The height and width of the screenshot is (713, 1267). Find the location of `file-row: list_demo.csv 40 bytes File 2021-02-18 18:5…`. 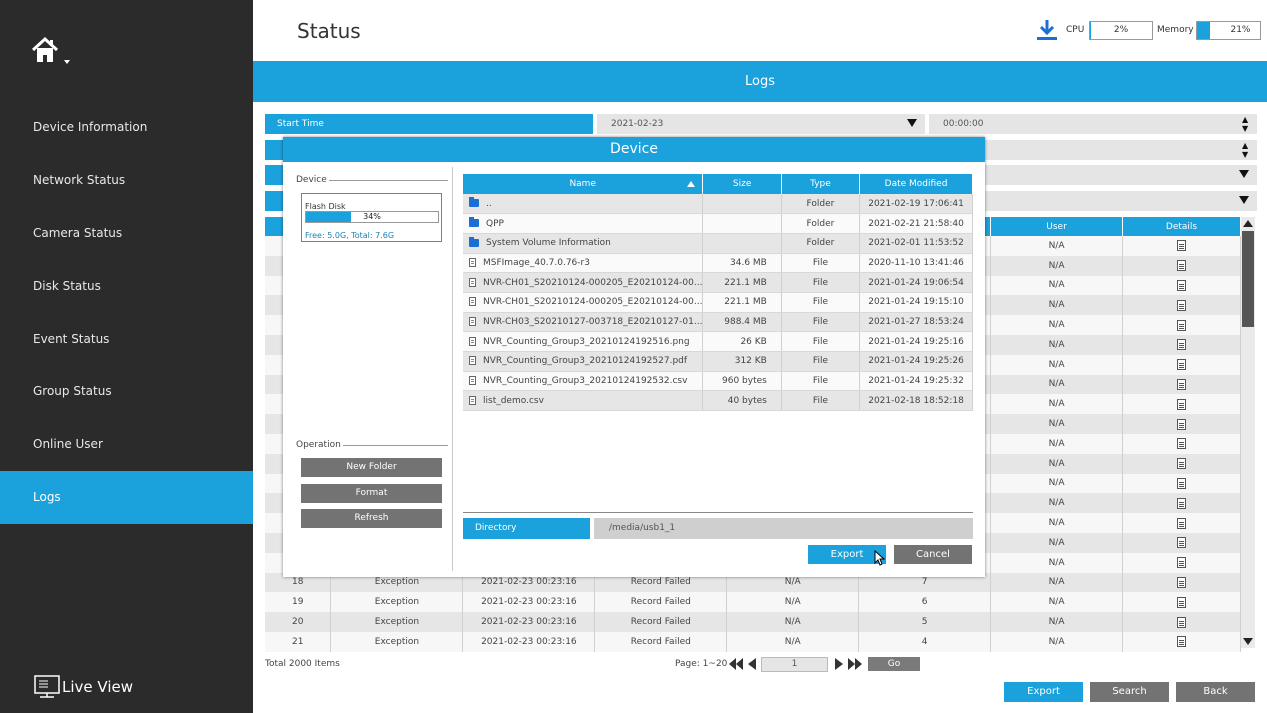

file-row: list_demo.csv 40 bytes File 2021-02-18 18:5… is located at coordinates (718, 401).